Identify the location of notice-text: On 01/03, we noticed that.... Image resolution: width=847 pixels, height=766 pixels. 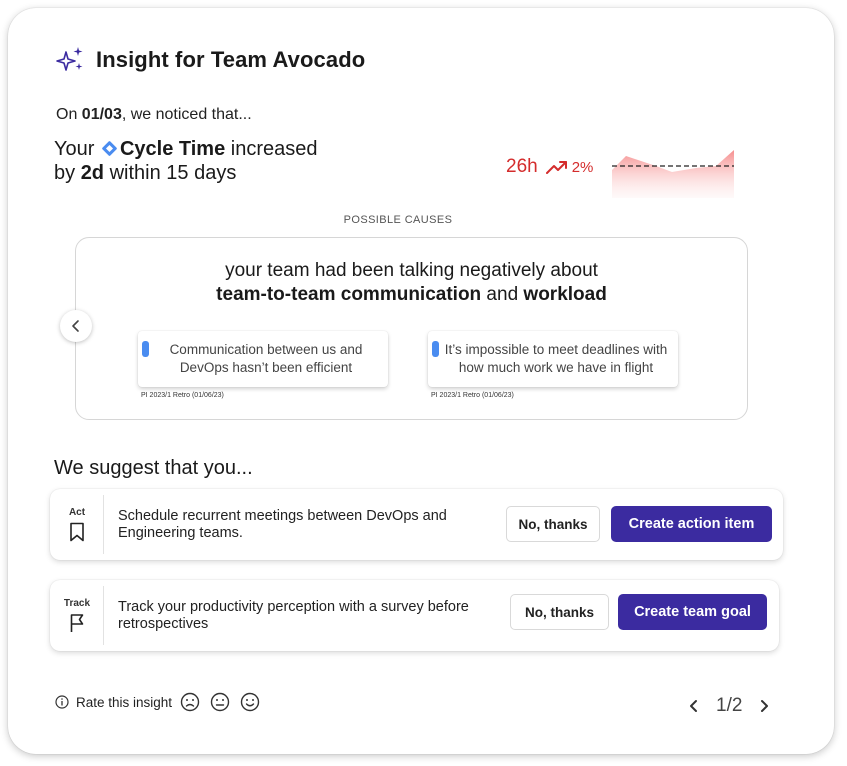
(154, 115).